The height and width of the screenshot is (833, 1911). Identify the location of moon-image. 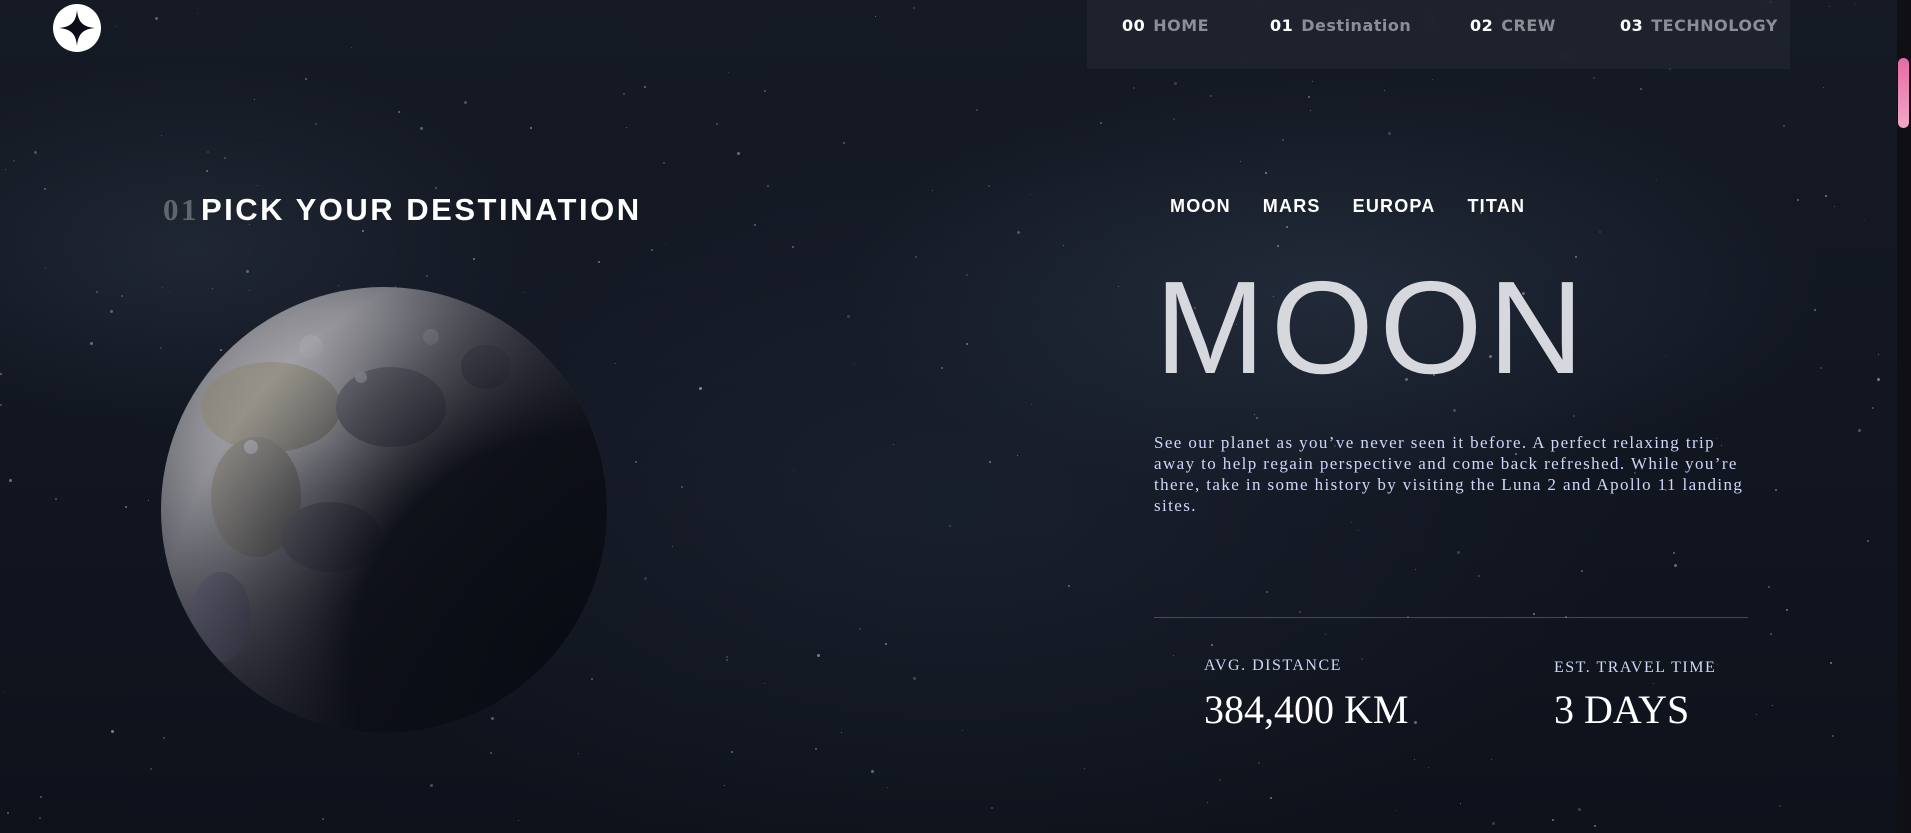
(384, 510).